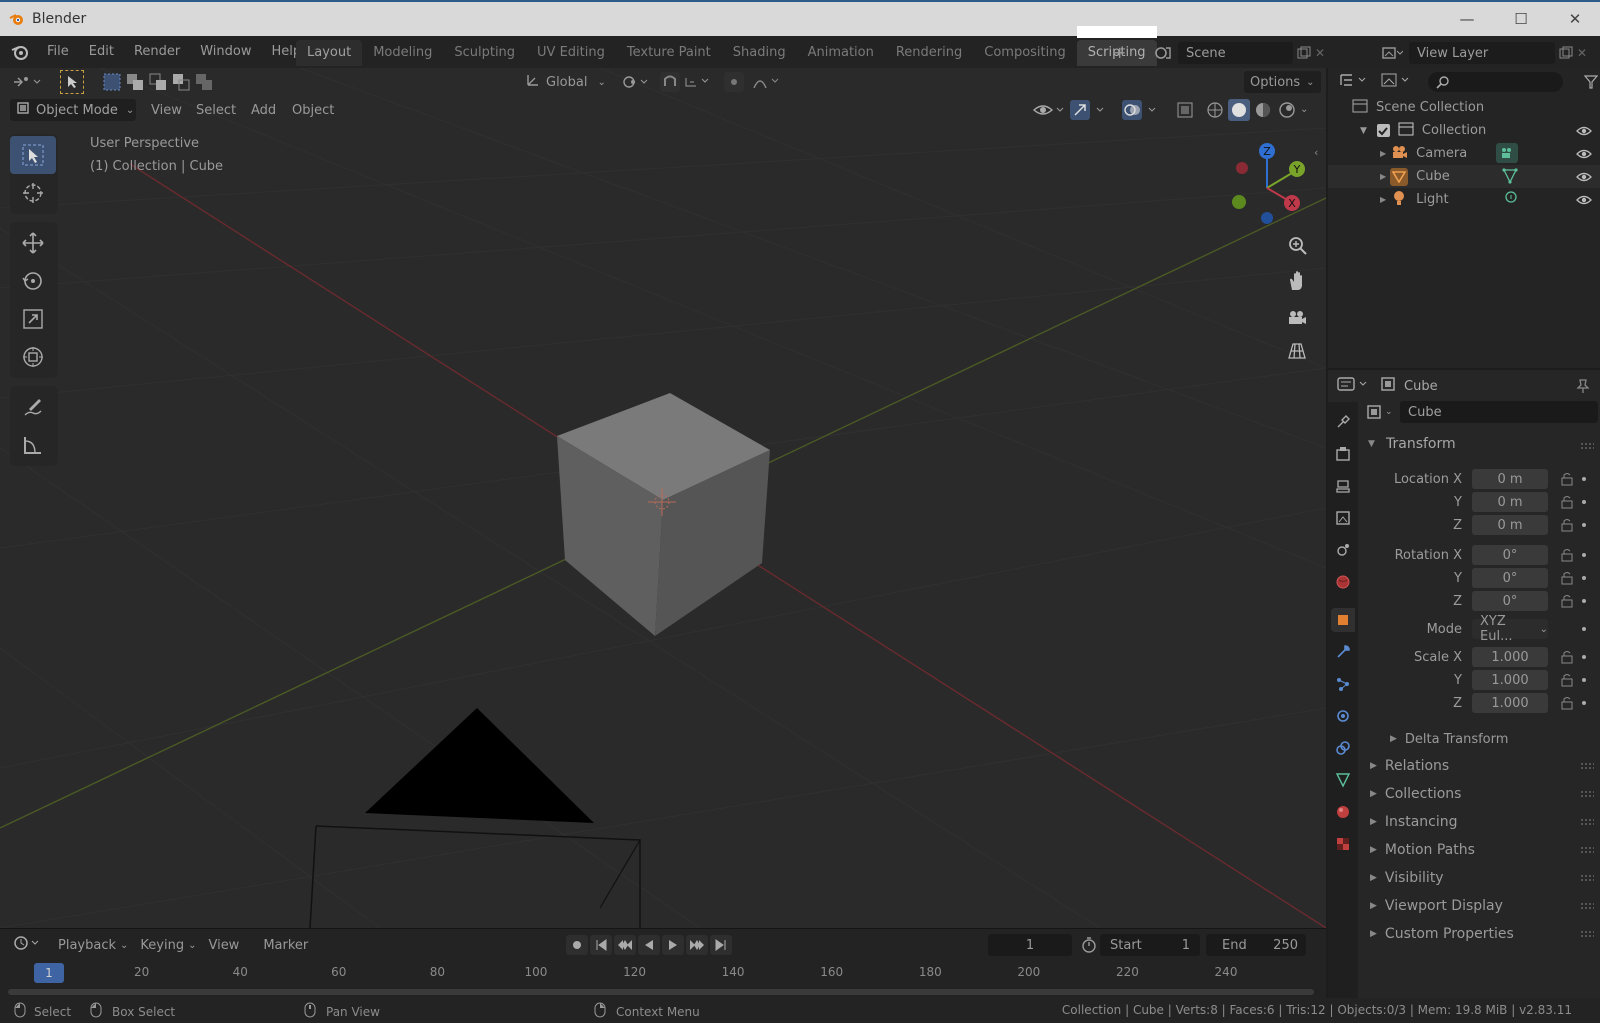 The width and height of the screenshot is (1600, 1023). I want to click on scale-x-field: 1.000, so click(1510, 657).